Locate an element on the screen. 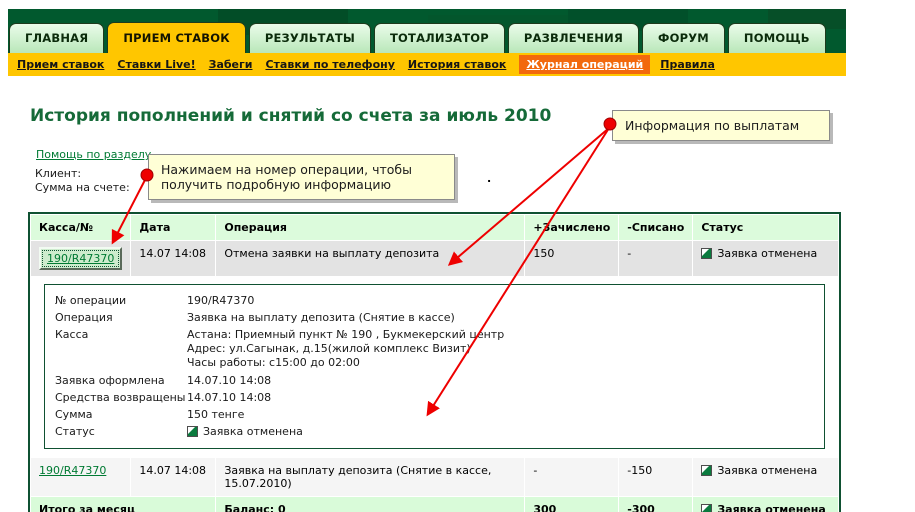  tooltip-payments-info: Информация по выплатам is located at coordinates (721, 125).